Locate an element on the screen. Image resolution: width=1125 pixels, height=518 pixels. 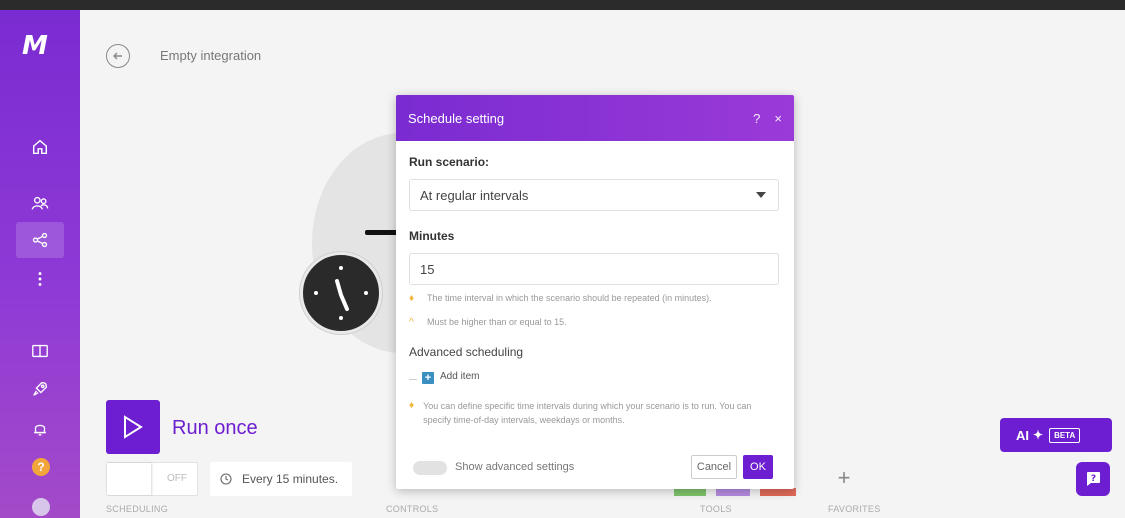
tools-swatch-red is located at coordinates (778, 492).